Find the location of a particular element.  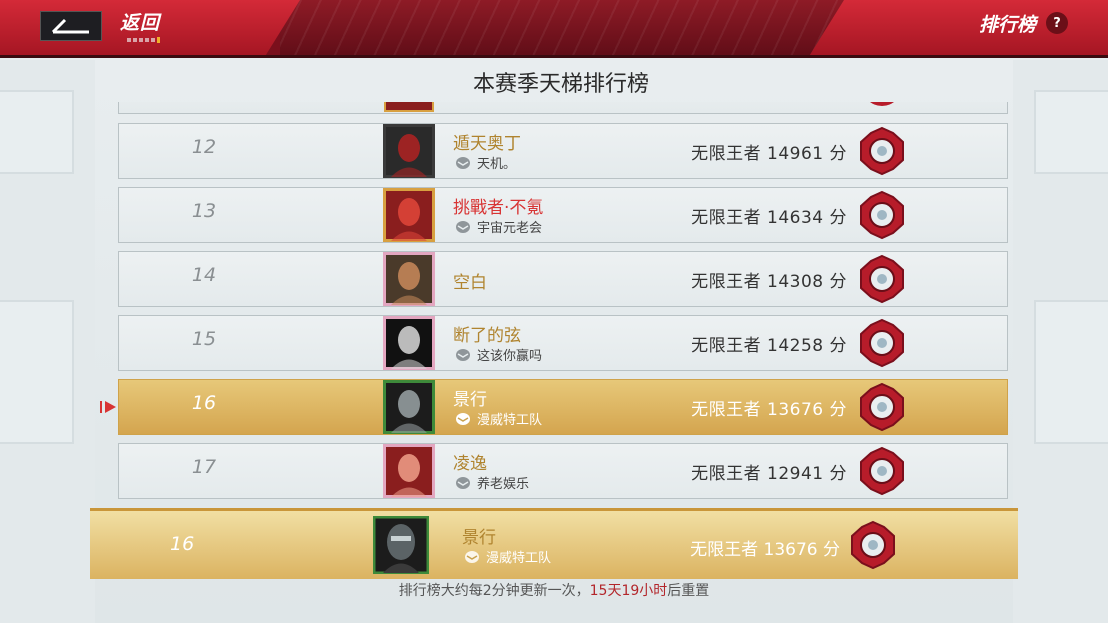

reset-notice-suffix: 后重置 is located at coordinates (688, 591).